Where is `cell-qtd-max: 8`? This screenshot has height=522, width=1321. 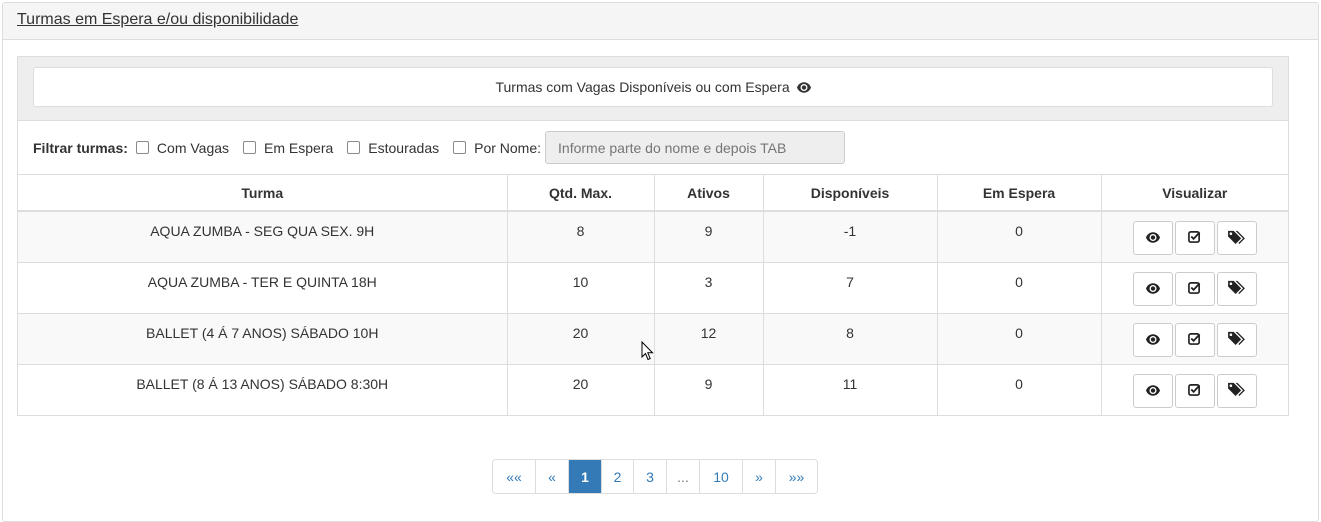 cell-qtd-max: 8 is located at coordinates (581, 237).